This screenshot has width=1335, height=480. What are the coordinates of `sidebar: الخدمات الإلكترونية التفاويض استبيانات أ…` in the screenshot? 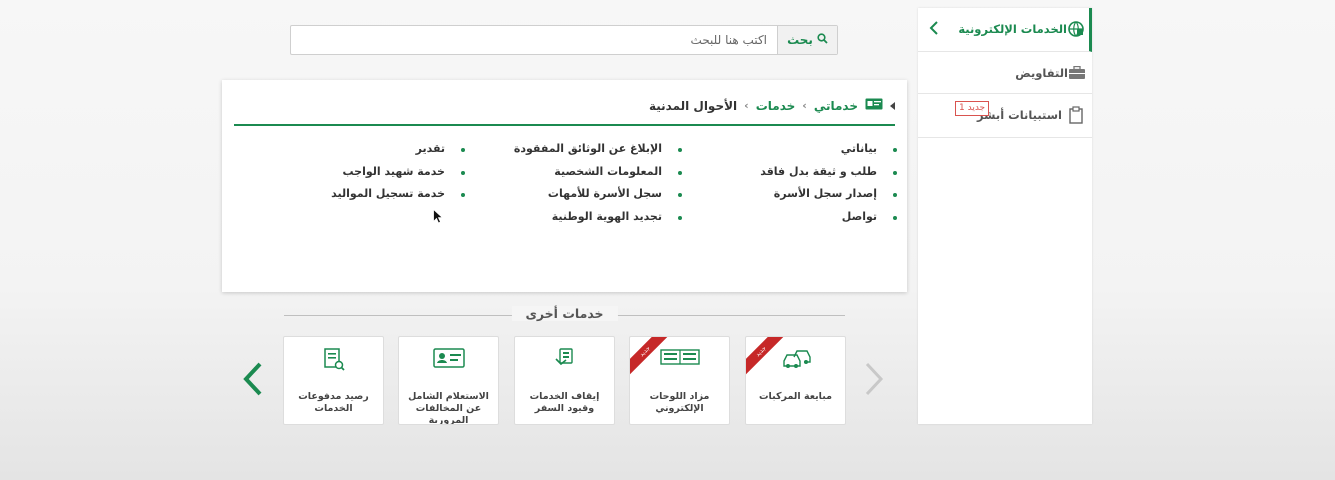 It's located at (1005, 216).